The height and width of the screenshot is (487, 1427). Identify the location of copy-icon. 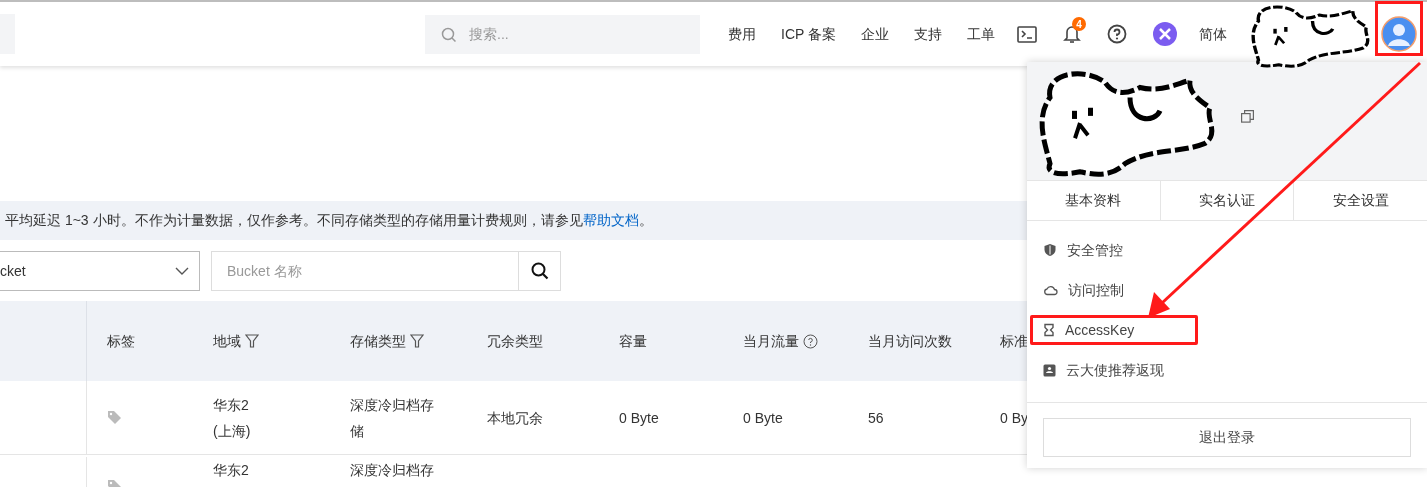
(1247, 116).